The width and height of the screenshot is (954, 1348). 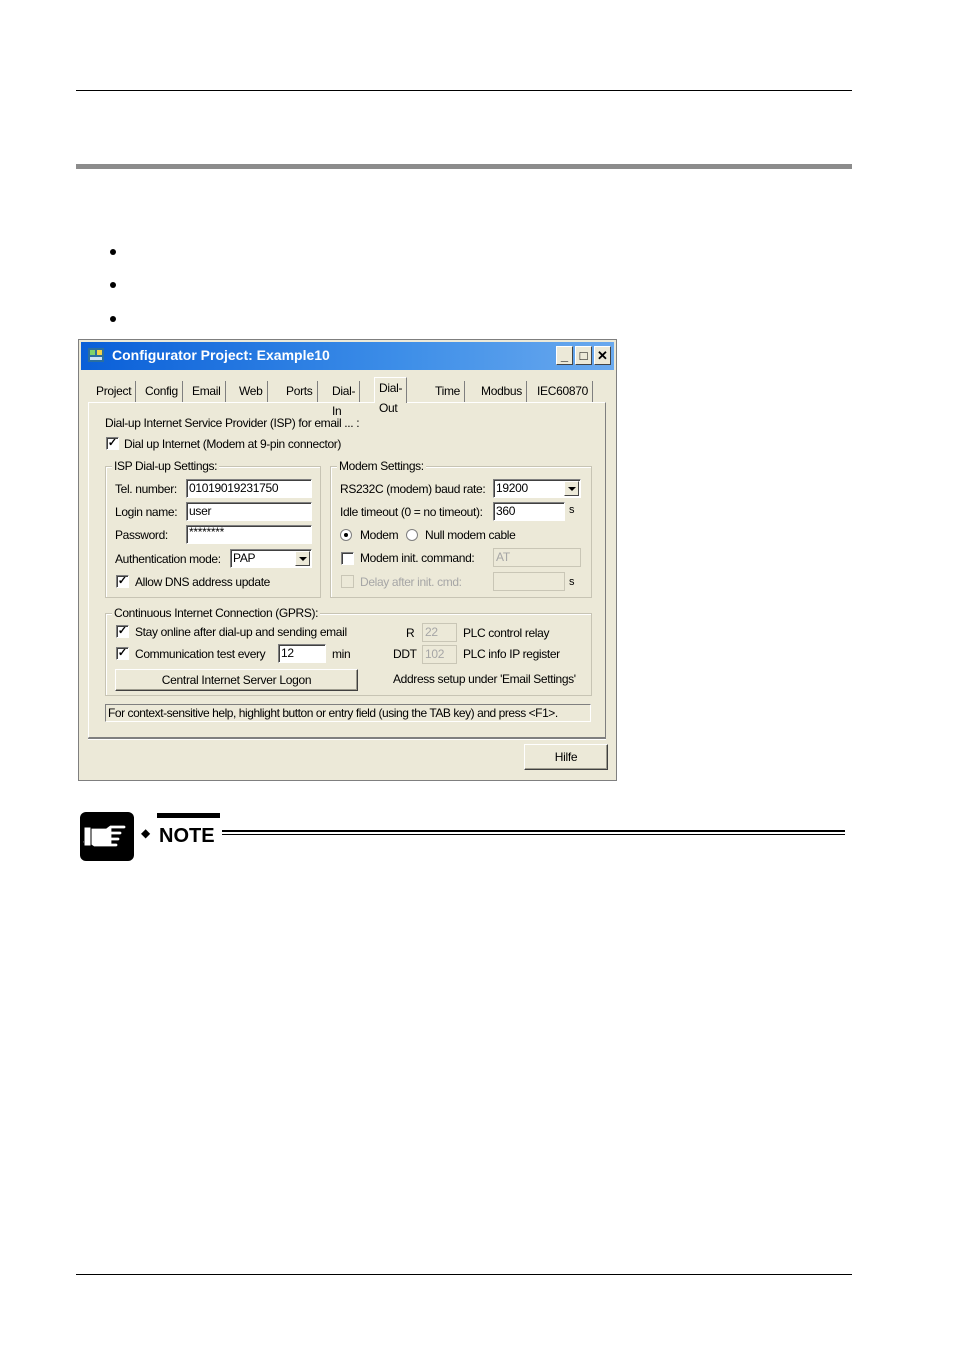 What do you see at coordinates (412, 535) in the screenshot?
I see `null-modem-radio` at bounding box center [412, 535].